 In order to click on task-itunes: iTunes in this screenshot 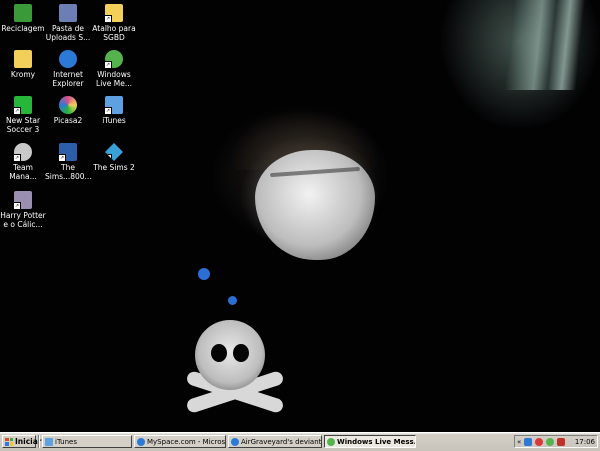, I will do `click(87, 441)`.